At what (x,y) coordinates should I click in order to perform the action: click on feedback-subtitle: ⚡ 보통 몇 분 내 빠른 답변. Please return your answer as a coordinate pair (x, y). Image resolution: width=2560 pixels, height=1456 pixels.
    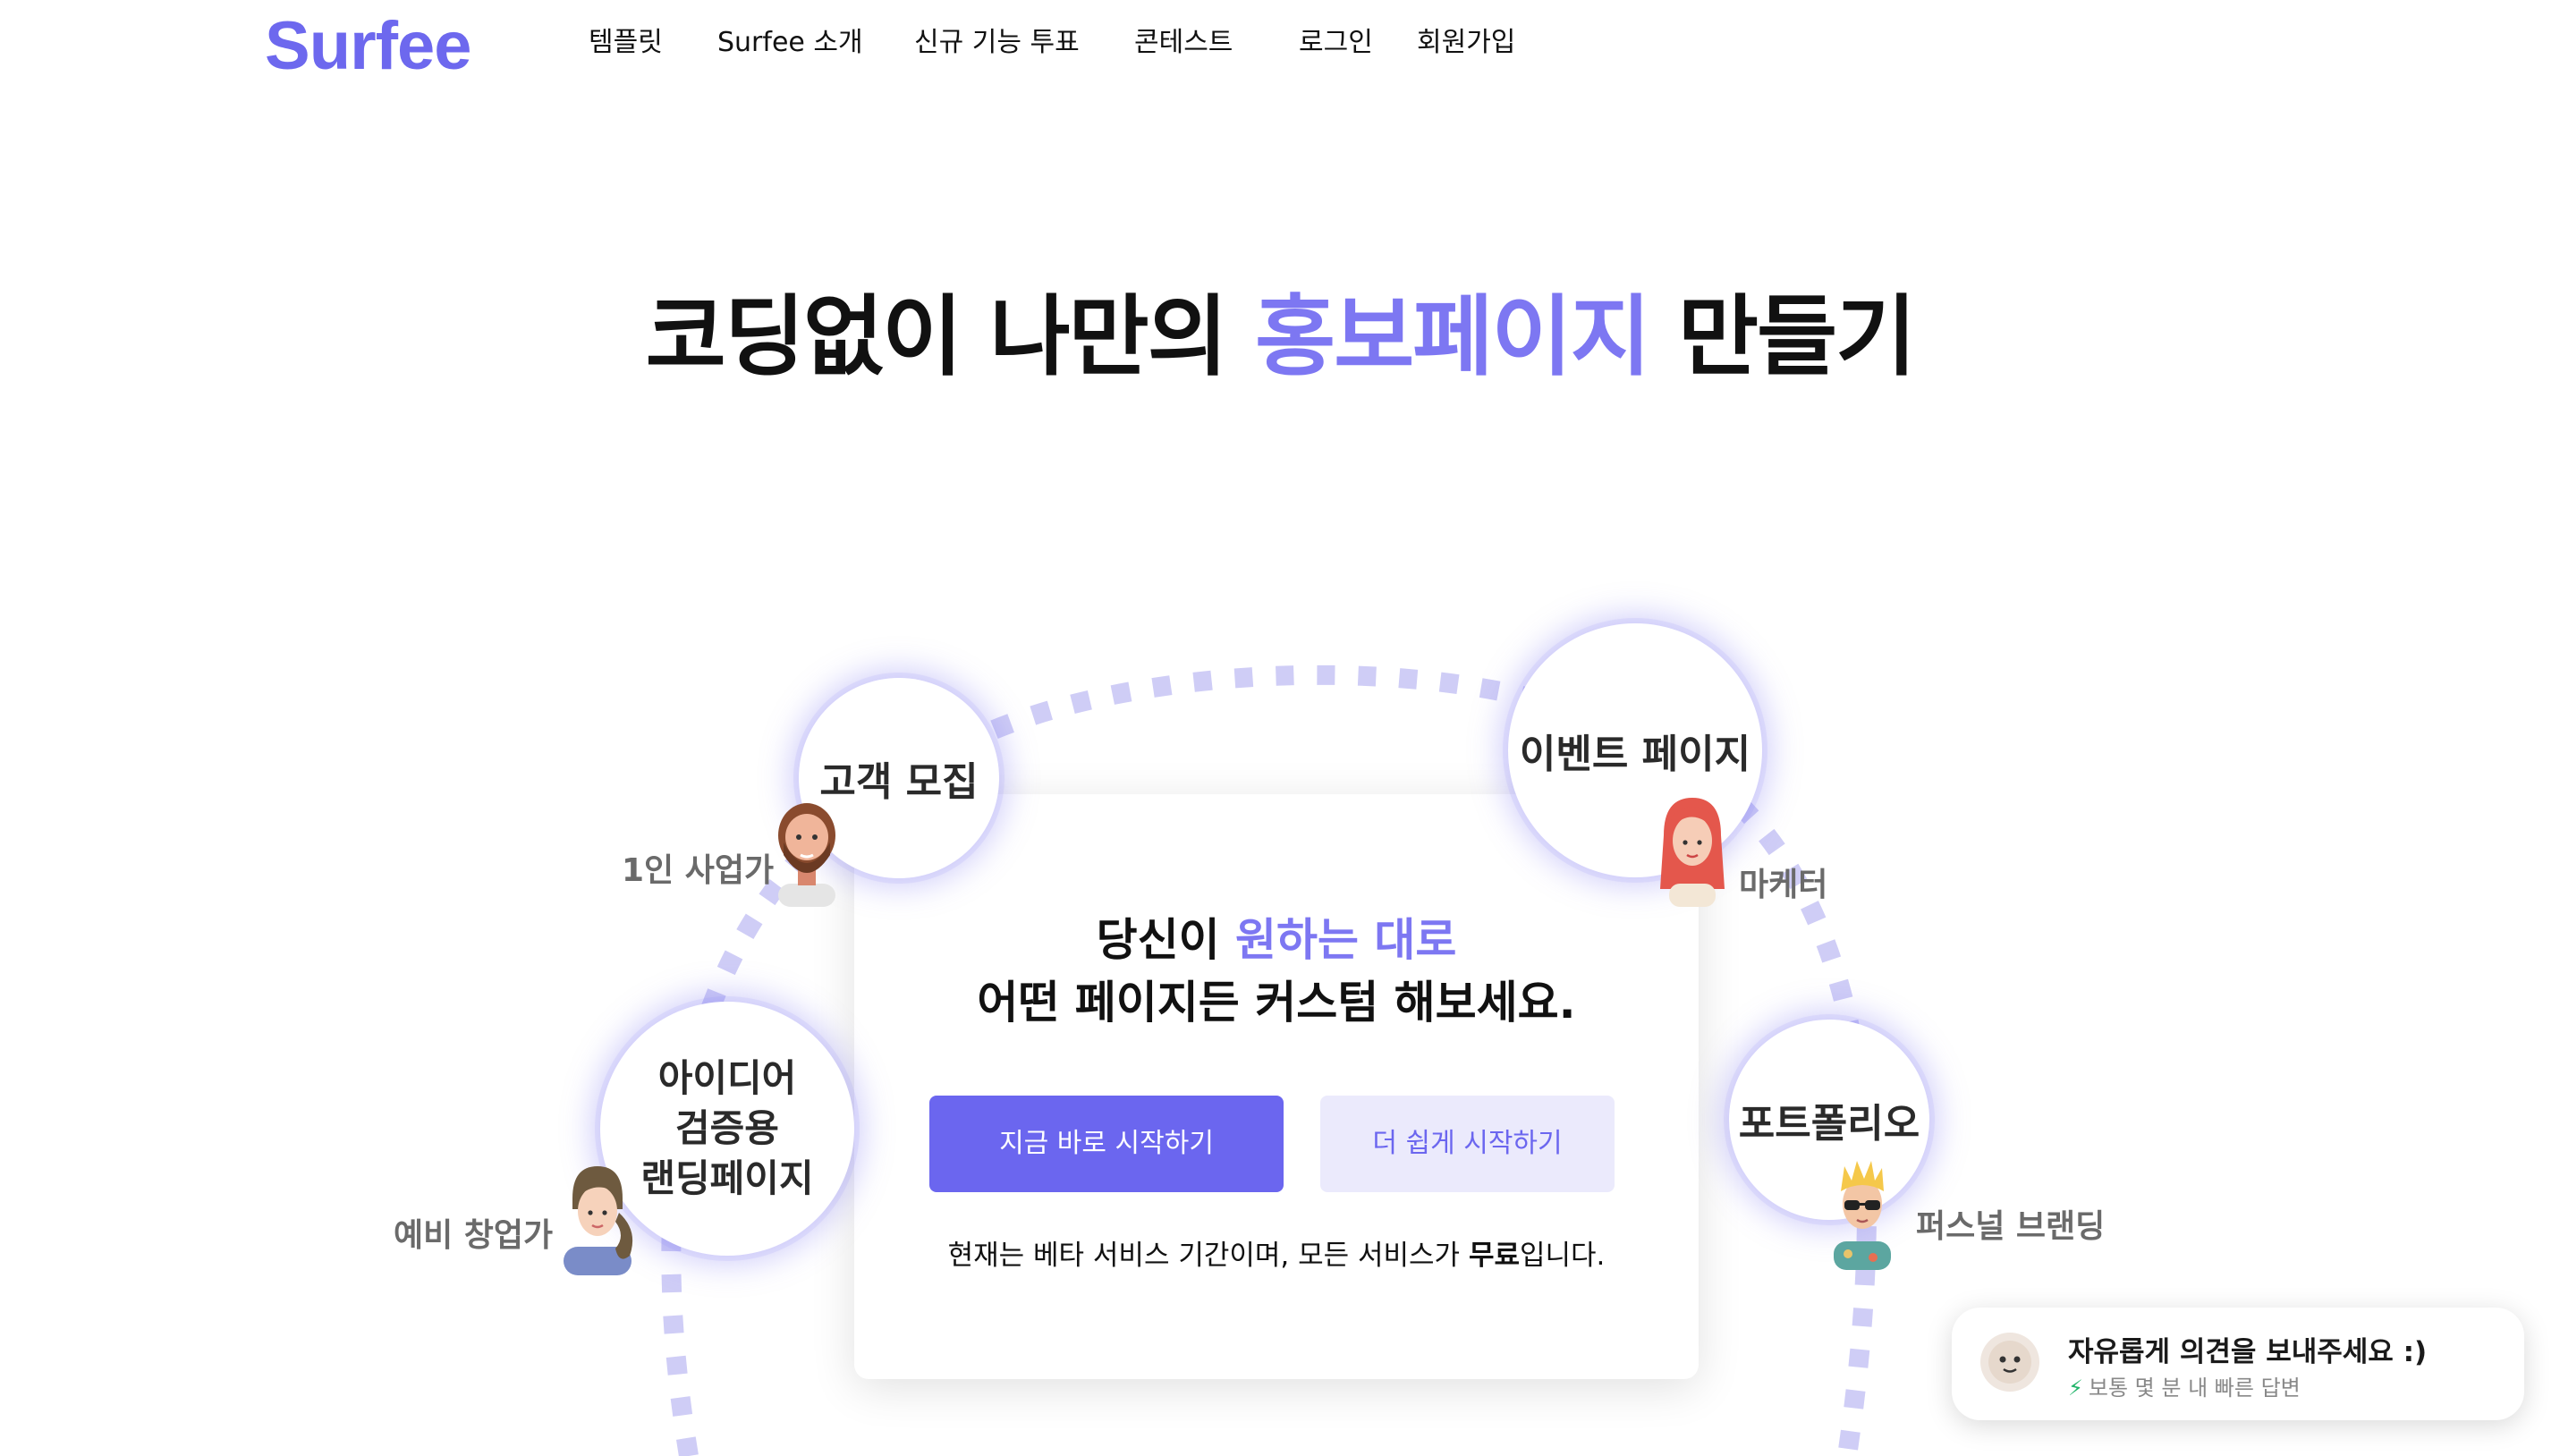
    Looking at the image, I should click on (2184, 1385).